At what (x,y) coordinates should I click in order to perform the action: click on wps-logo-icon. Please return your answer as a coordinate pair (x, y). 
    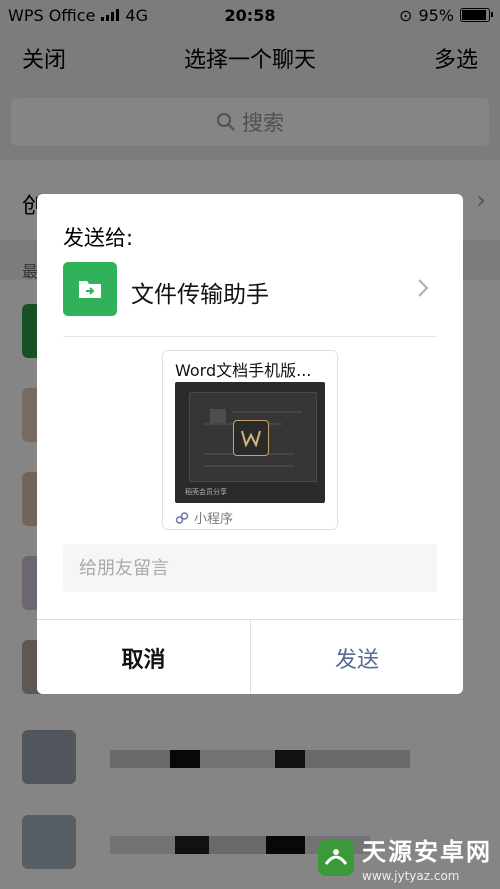
    Looking at the image, I should click on (251, 438).